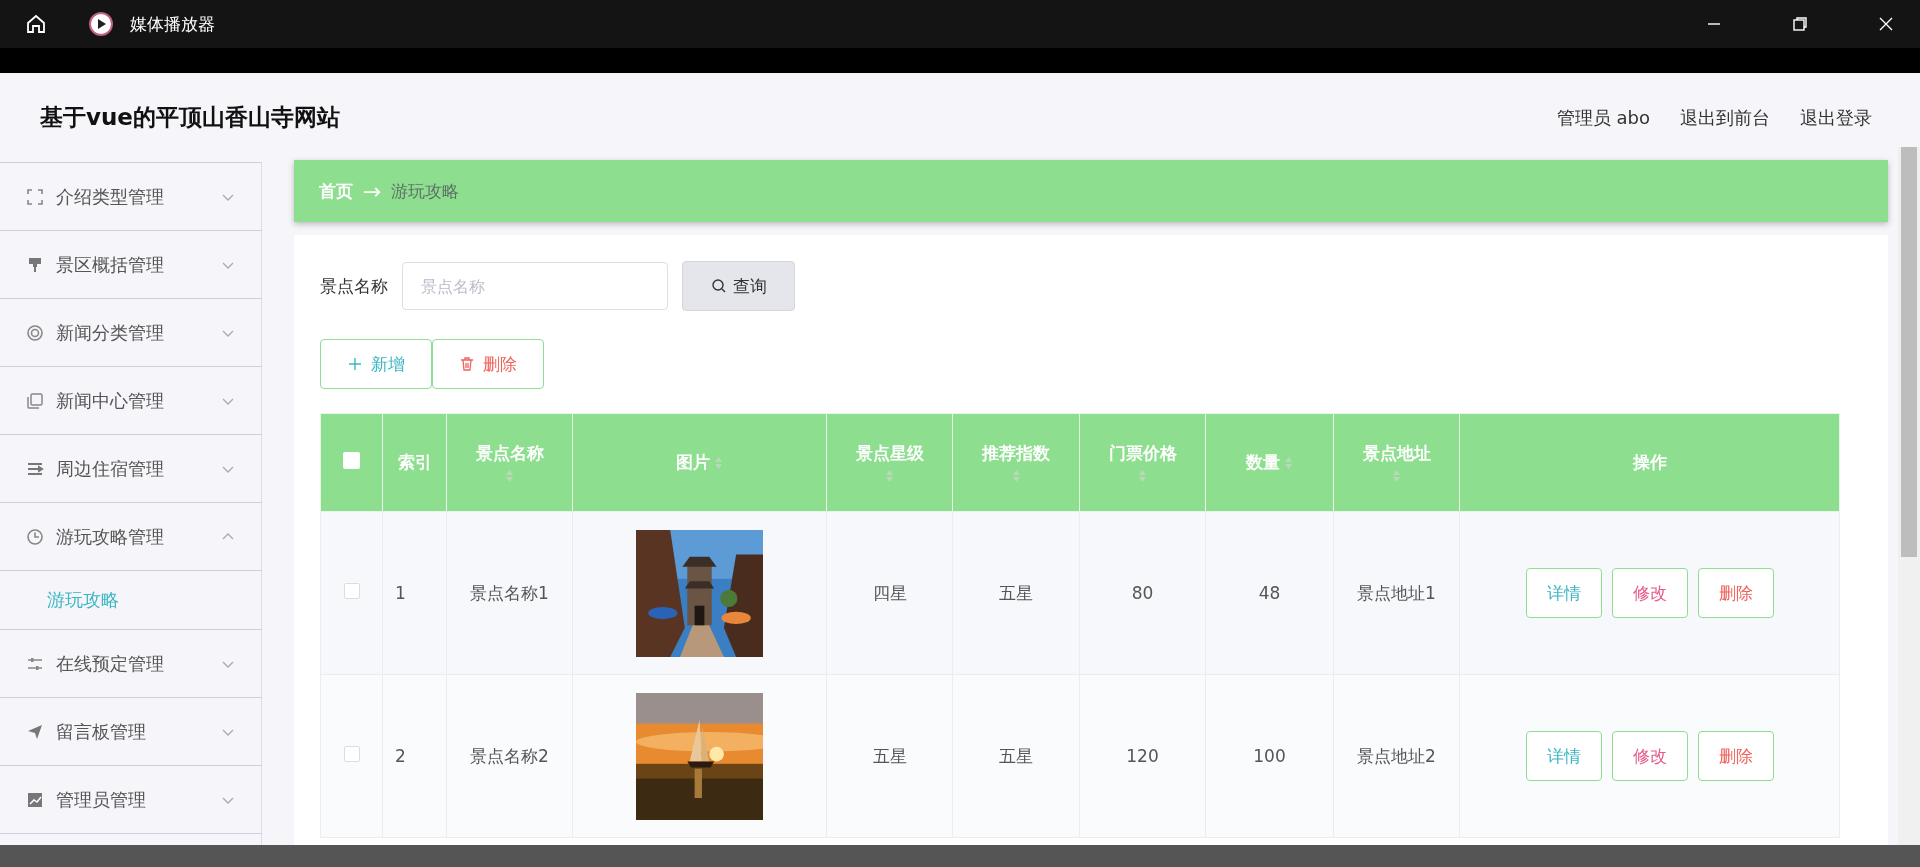 This screenshot has height=867, width=1920. Describe the element at coordinates (1800, 24) in the screenshot. I see `restore-icon` at that location.